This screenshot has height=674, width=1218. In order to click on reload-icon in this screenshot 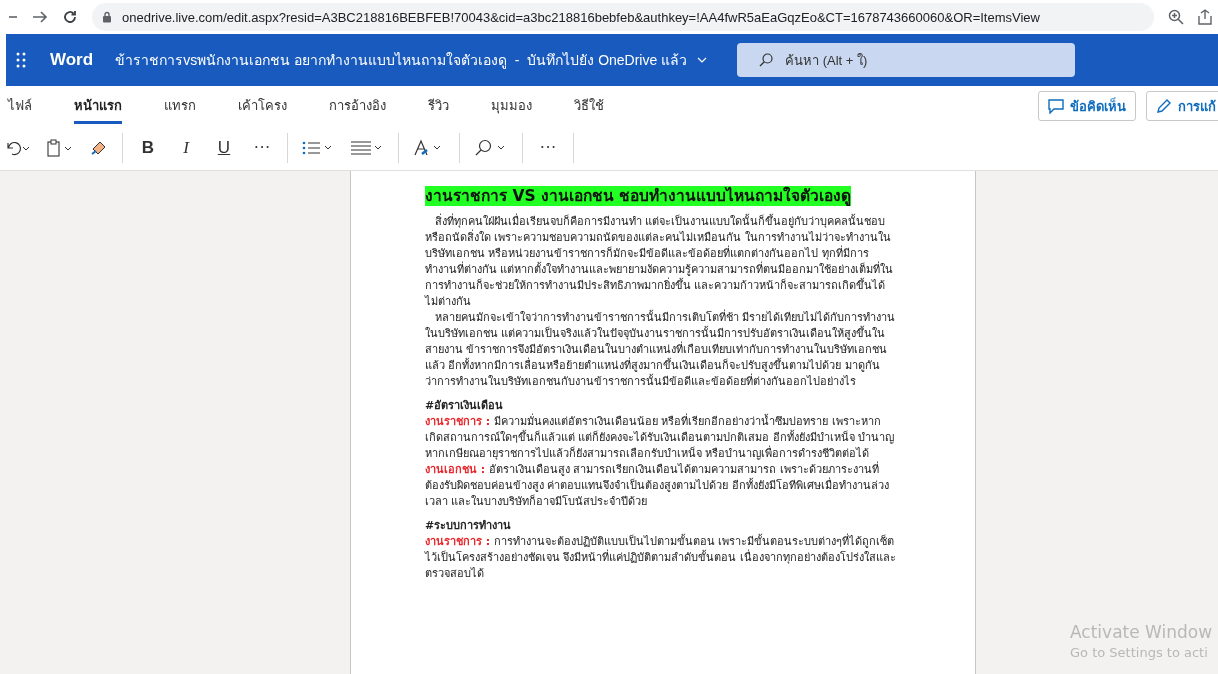, I will do `click(70, 17)`.